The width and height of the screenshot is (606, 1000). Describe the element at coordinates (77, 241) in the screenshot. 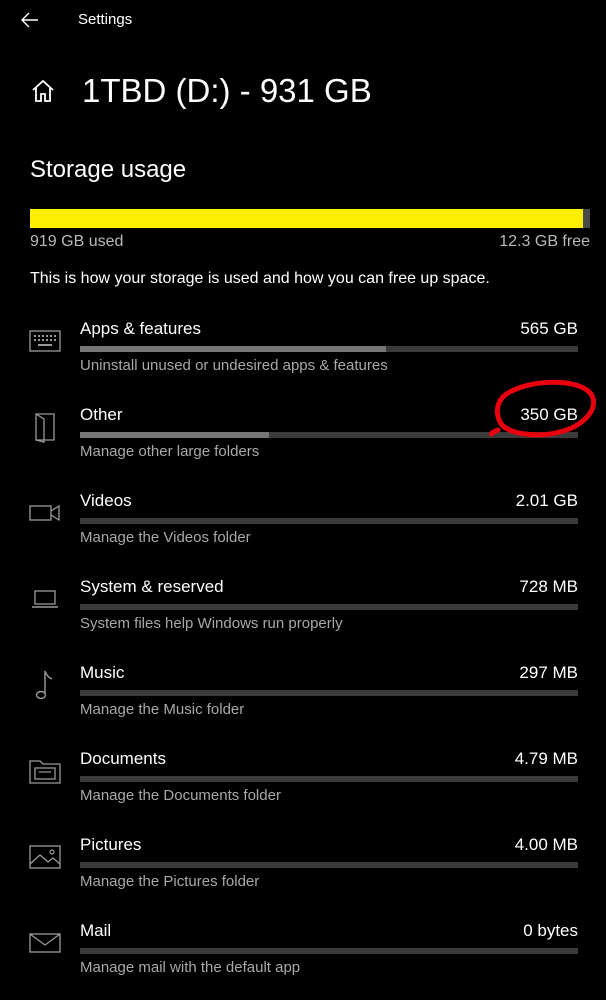

I see `used-space-label: 919 GB used` at that location.